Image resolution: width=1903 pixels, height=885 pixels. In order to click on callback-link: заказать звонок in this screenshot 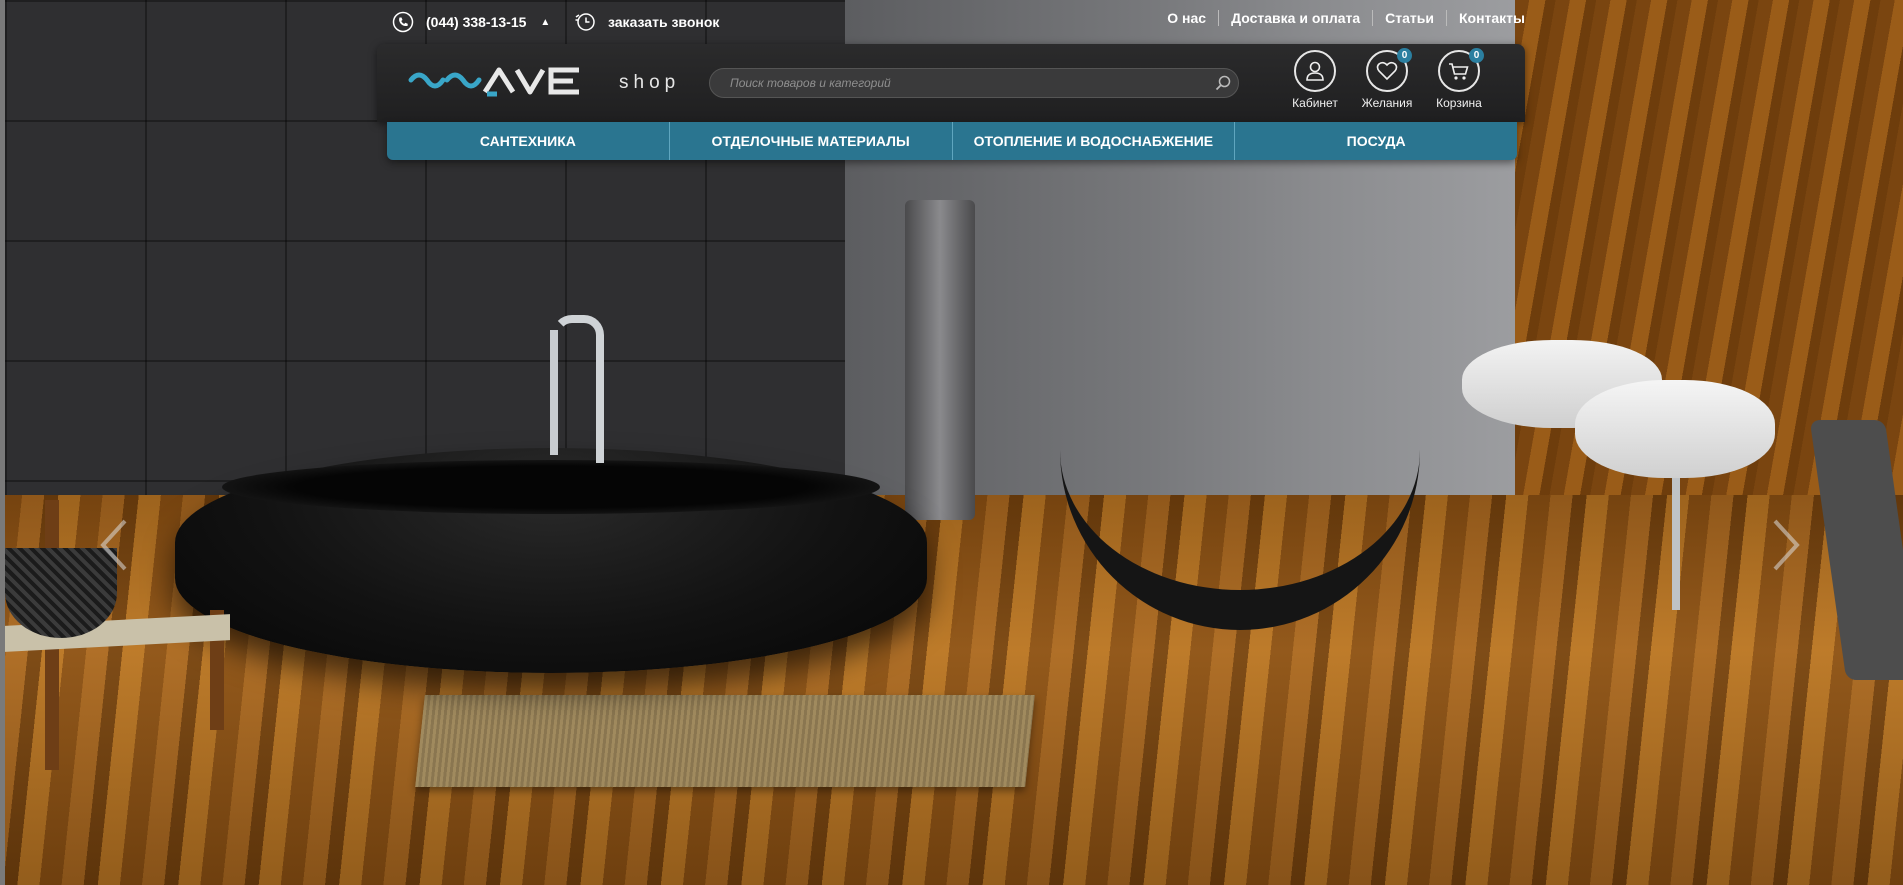, I will do `click(646, 22)`.